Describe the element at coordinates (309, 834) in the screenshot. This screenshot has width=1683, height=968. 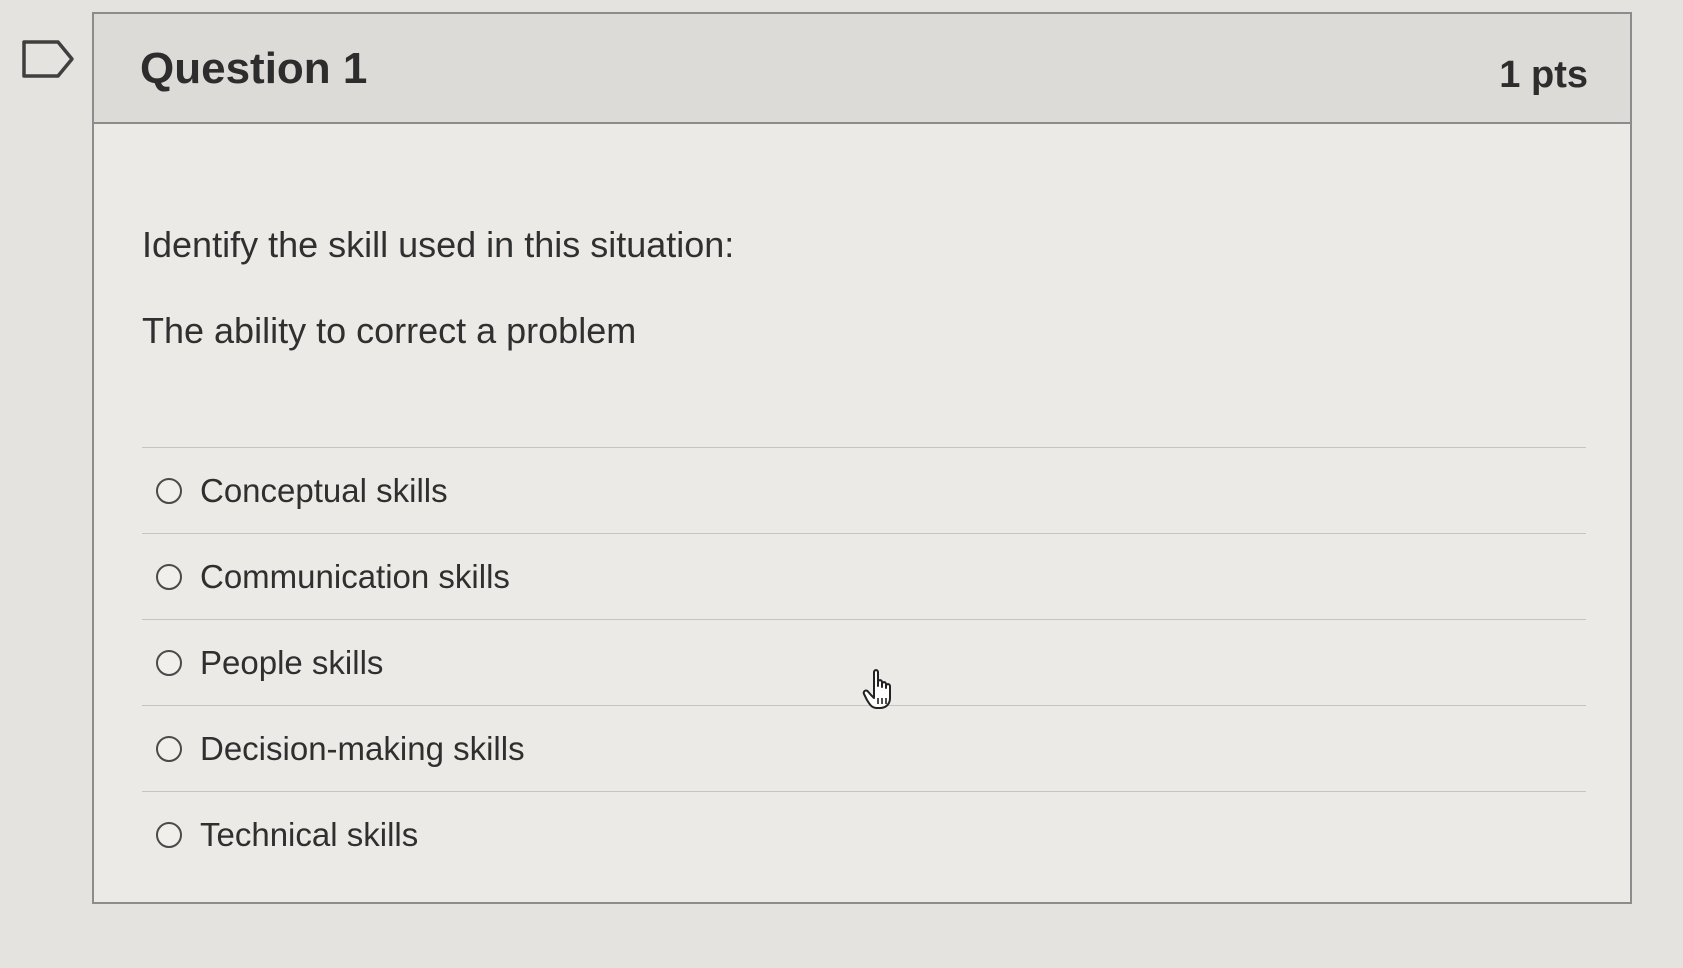
I see `answer-label: Technical skills` at that location.